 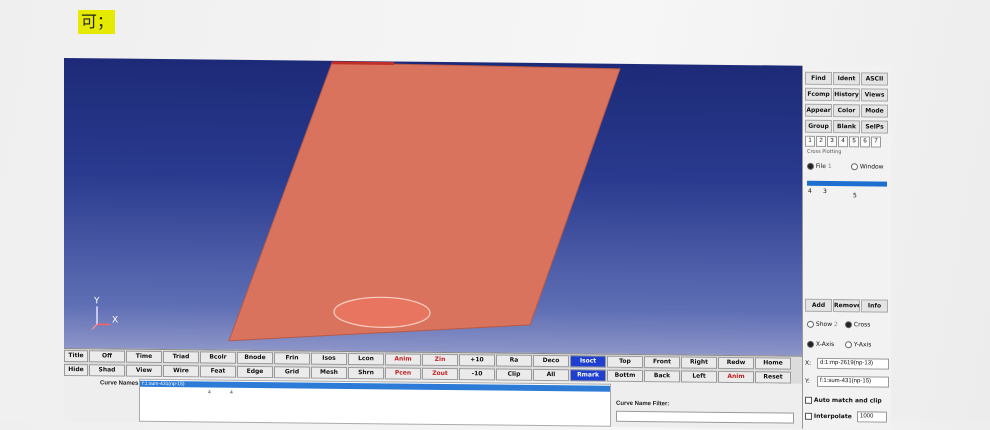 I want to click on views-button: Views, so click(x=874, y=94).